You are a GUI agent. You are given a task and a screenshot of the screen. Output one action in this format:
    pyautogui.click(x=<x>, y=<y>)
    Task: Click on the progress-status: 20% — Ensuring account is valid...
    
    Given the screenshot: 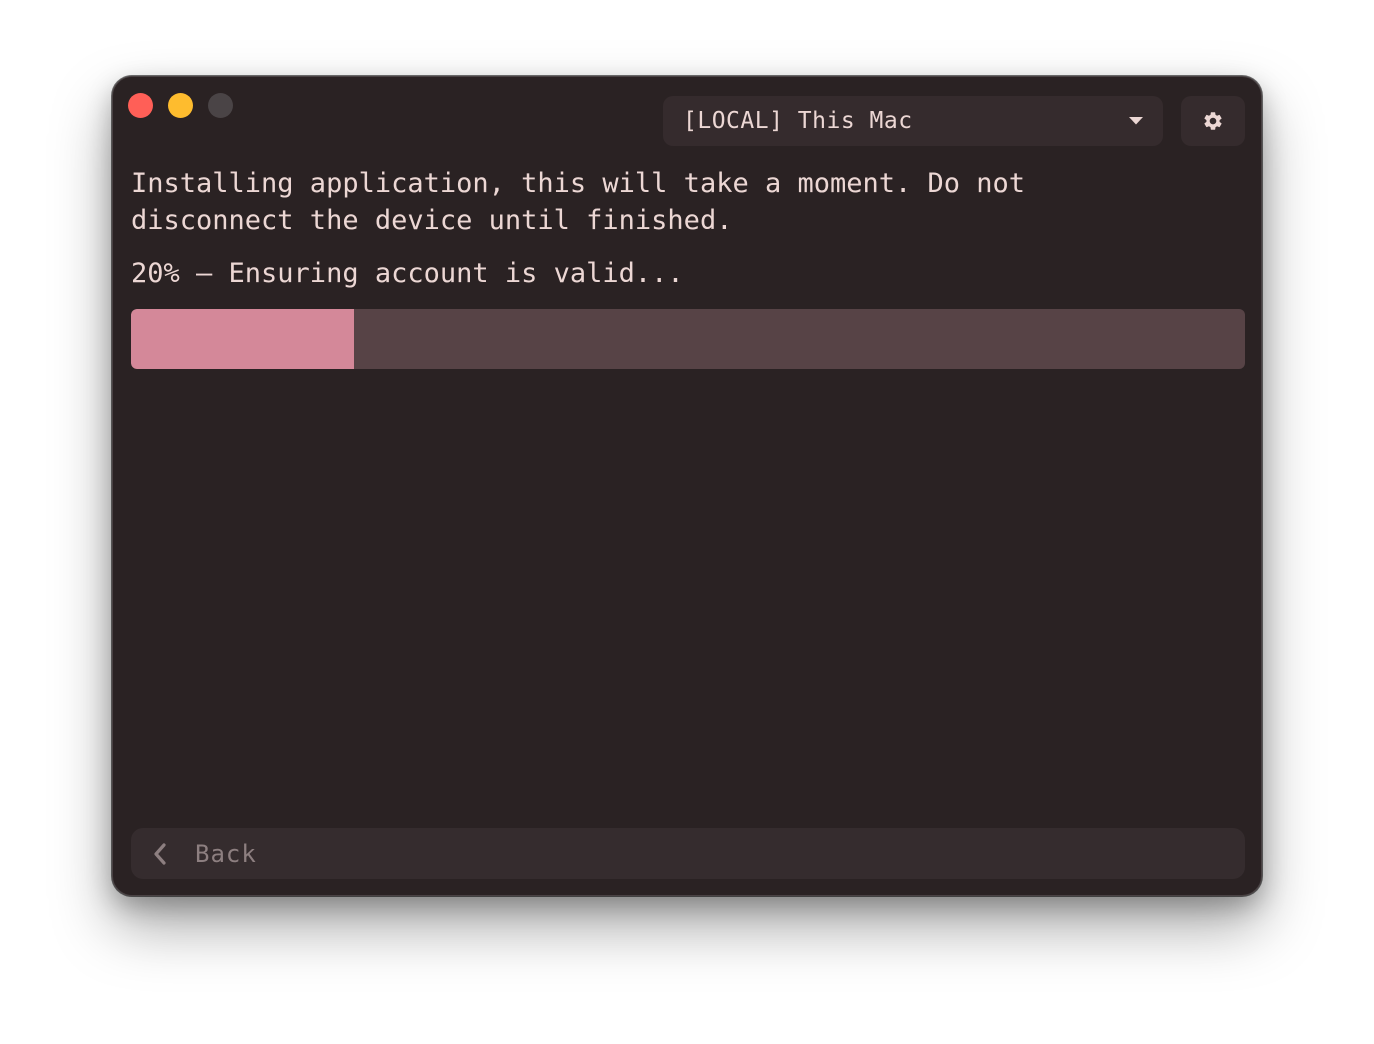 What is the action you would take?
    pyautogui.click(x=407, y=273)
    